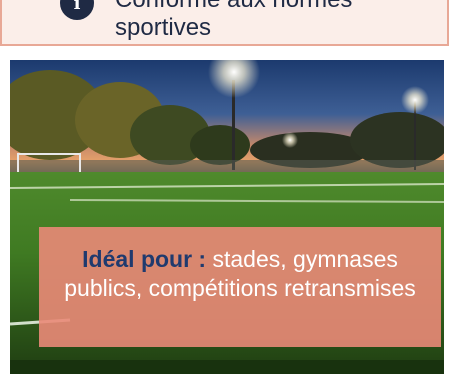  I want to click on info-icon-glyph: i, so click(77, 7).